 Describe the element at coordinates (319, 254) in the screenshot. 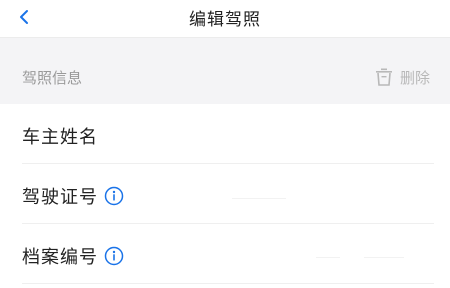

I see `file-number-input` at that location.